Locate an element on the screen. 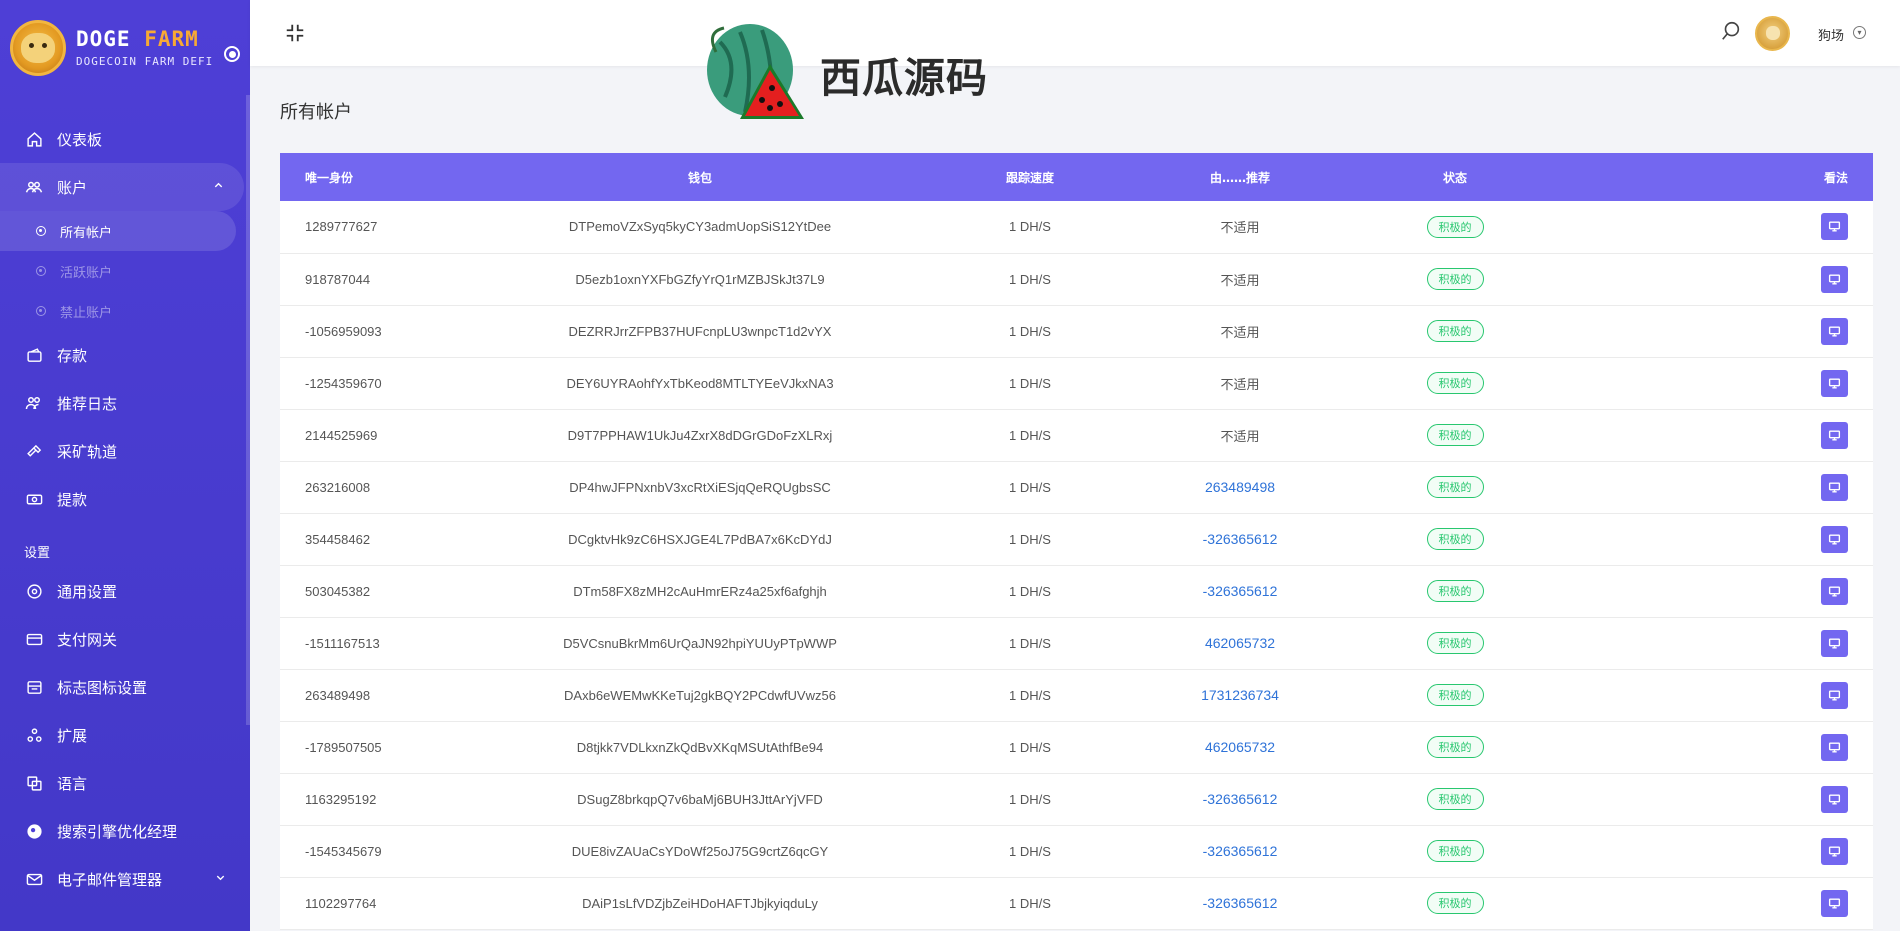  sidebar-scrollbar is located at coordinates (248, 410).